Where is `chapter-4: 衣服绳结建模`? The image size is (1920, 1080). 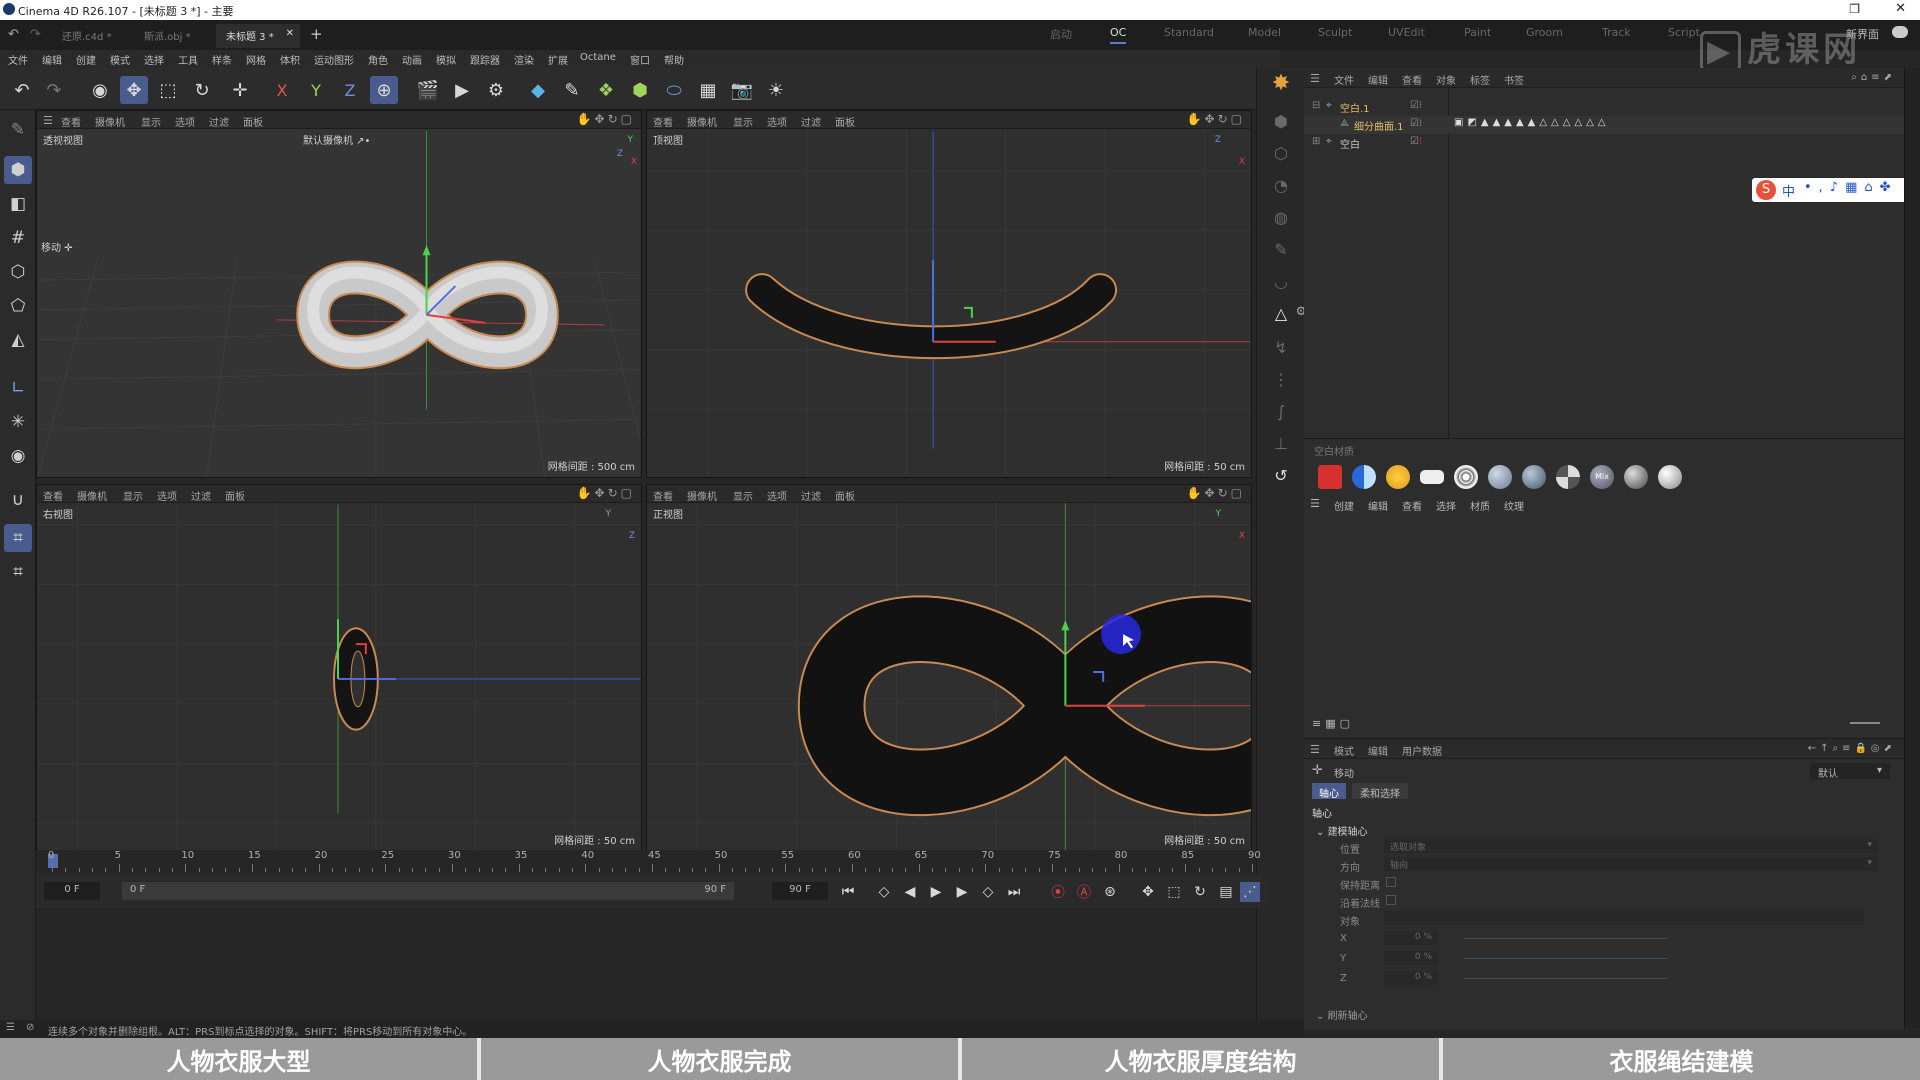
chapter-4: 衣服绳结建模 is located at coordinates (1681, 1059).